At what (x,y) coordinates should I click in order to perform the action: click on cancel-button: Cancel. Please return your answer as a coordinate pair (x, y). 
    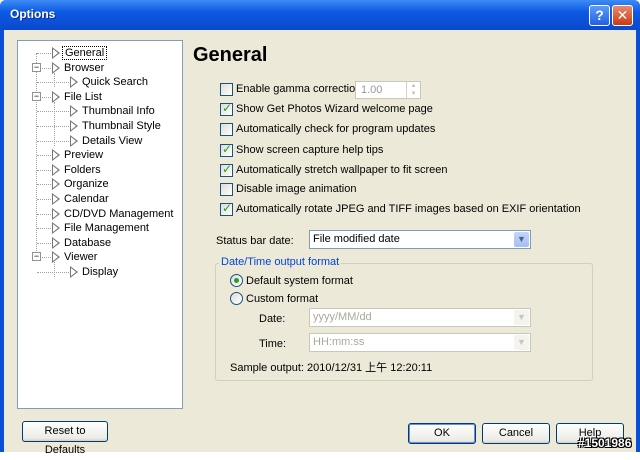
    Looking at the image, I should click on (516, 433).